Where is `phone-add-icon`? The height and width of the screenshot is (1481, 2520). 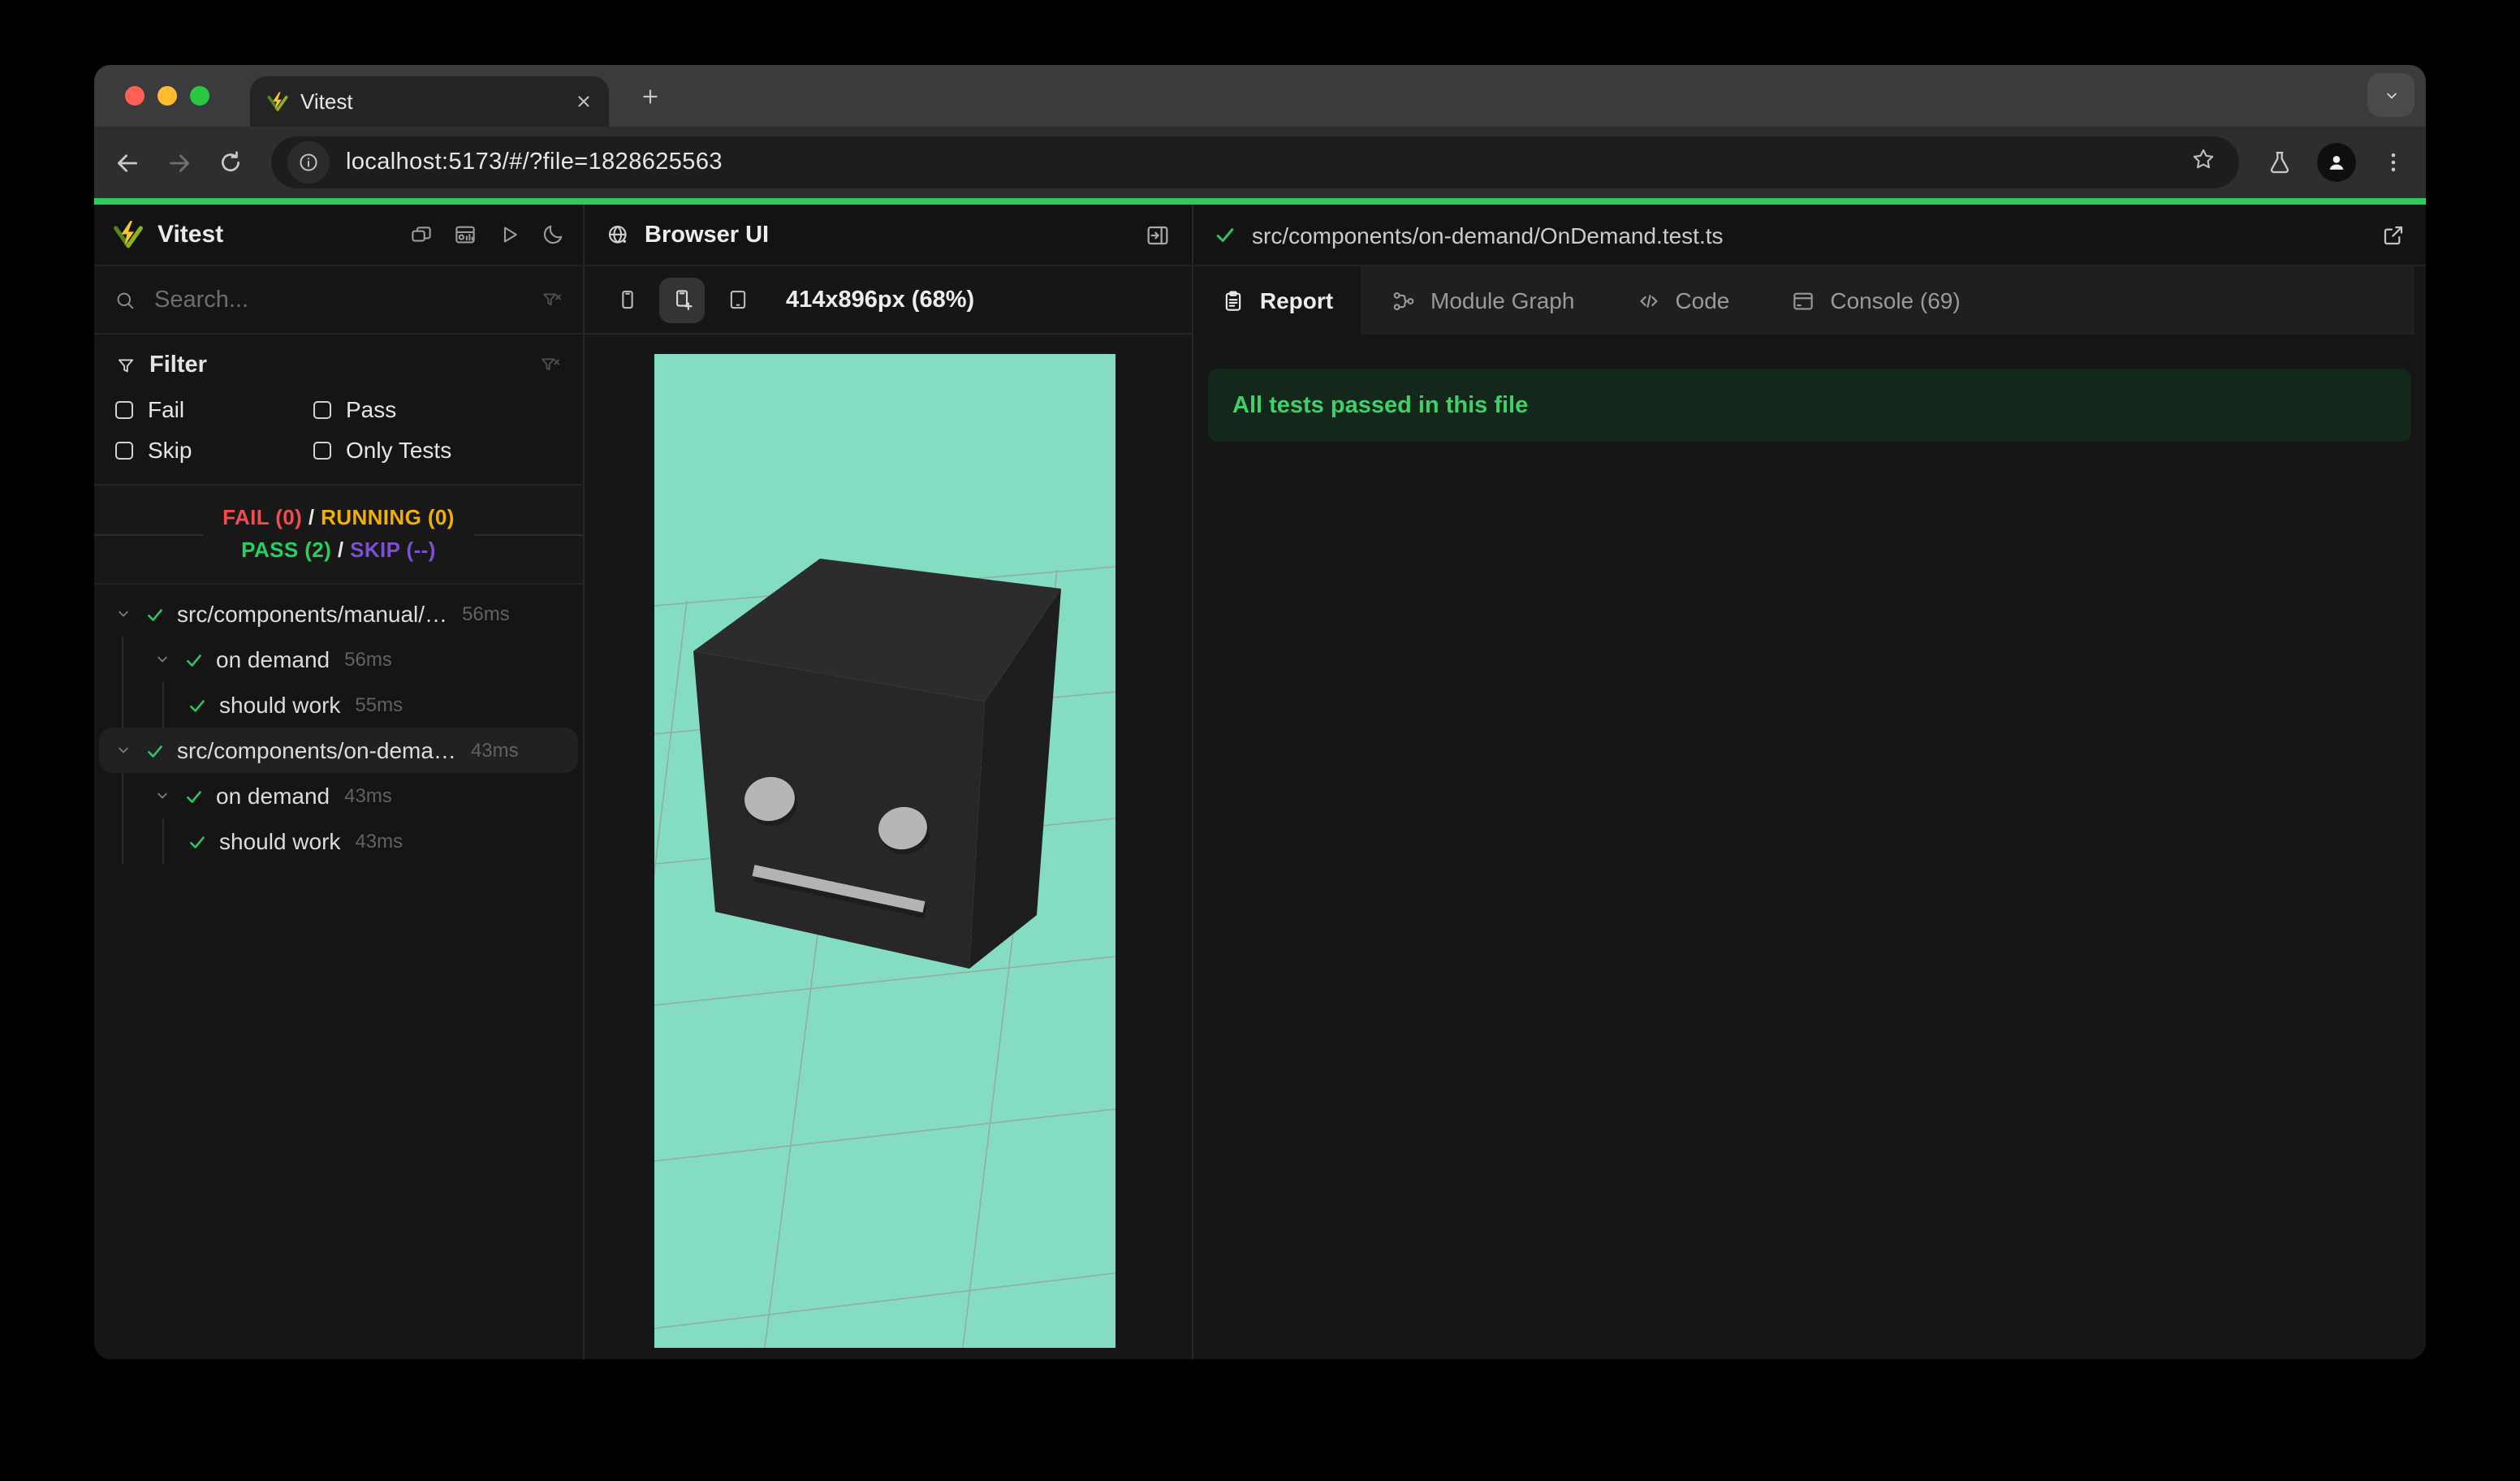 phone-add-icon is located at coordinates (682, 299).